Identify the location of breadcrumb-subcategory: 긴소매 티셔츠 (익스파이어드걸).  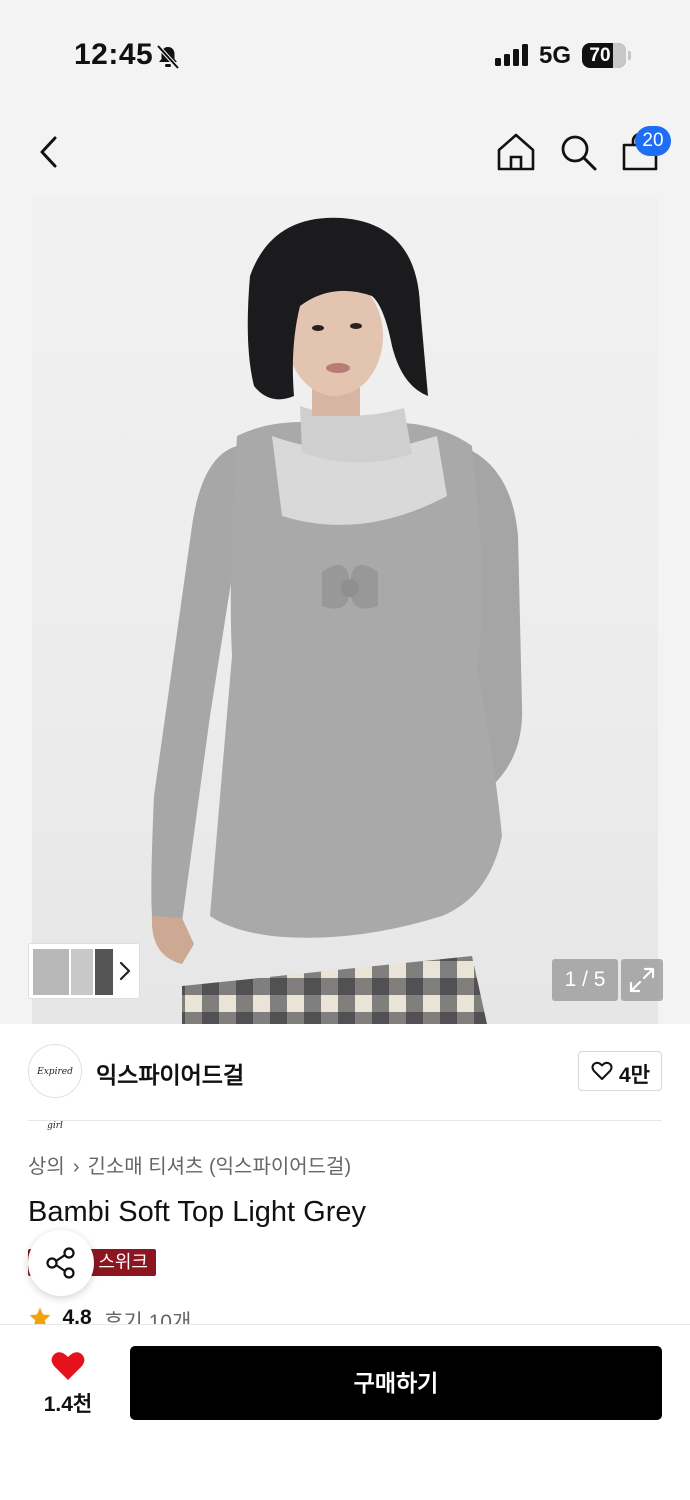
(219, 1167).